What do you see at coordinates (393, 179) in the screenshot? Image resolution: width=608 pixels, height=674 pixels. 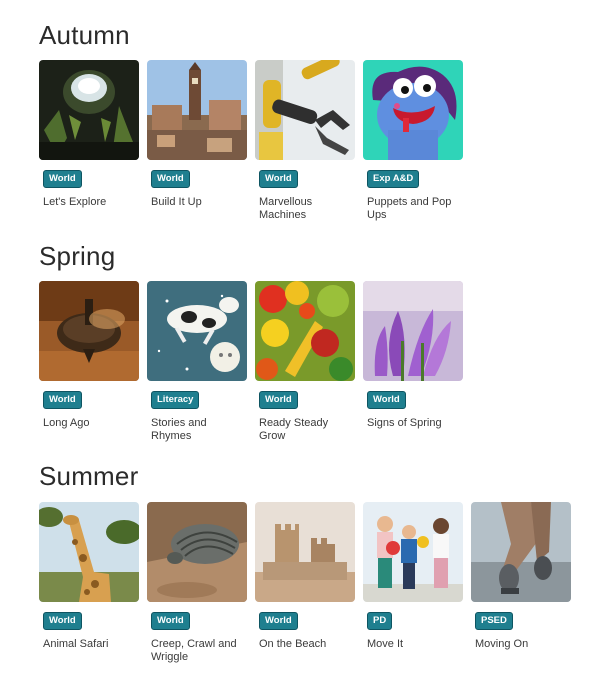 I see `subject-badge: Exp A&D` at bounding box center [393, 179].